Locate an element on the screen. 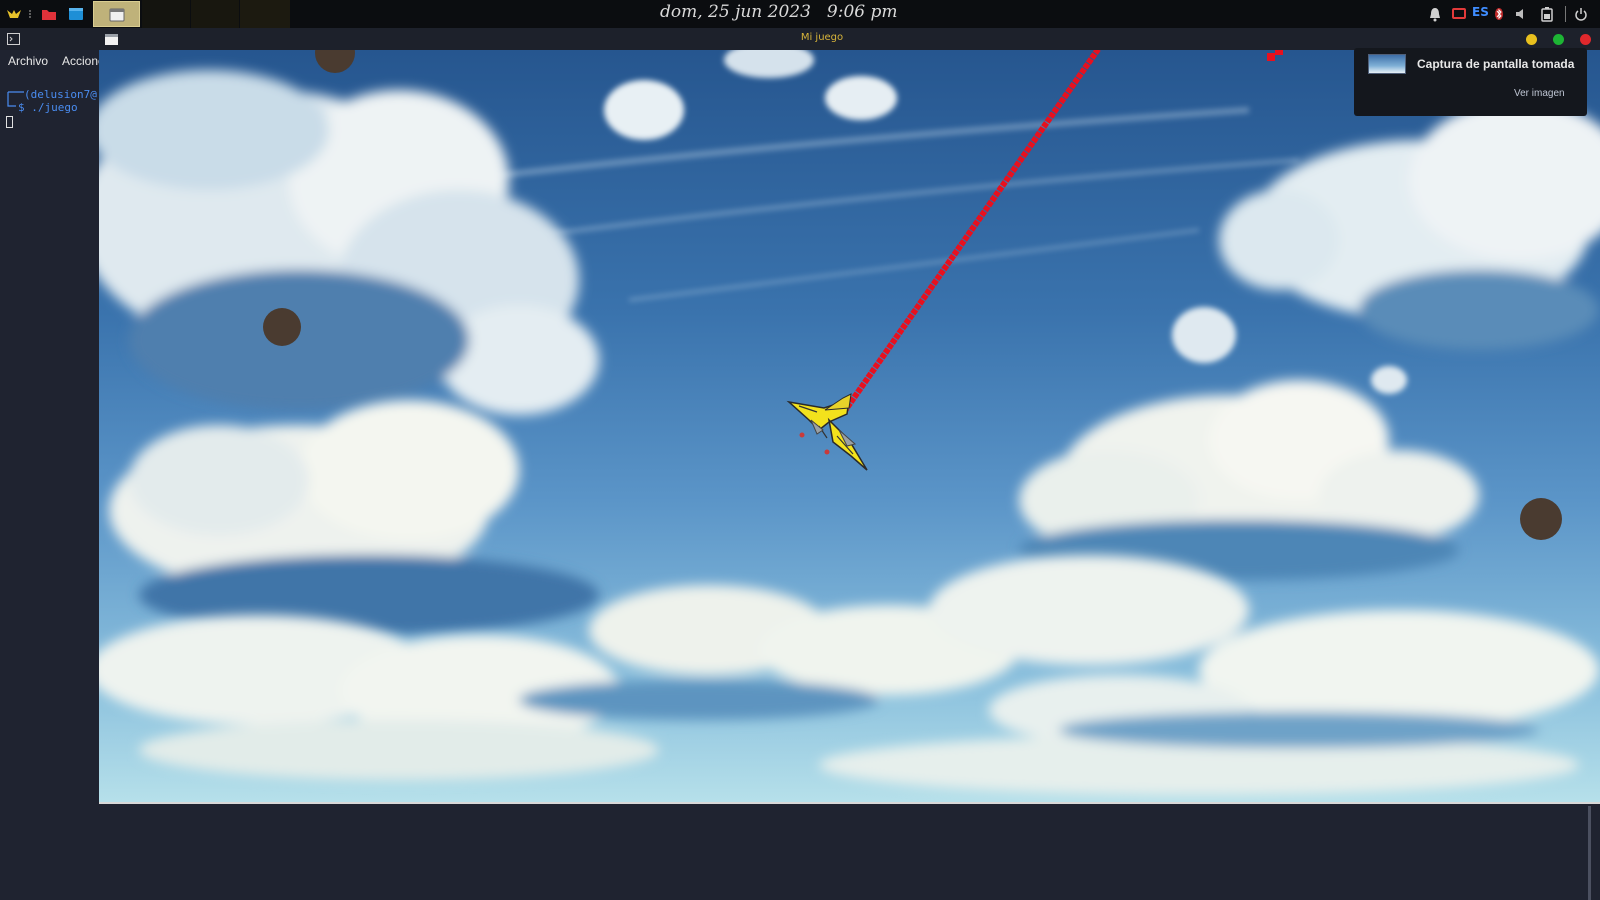 This screenshot has width=1600, height=900. notification-bell-icon is located at coordinates (1435, 14).